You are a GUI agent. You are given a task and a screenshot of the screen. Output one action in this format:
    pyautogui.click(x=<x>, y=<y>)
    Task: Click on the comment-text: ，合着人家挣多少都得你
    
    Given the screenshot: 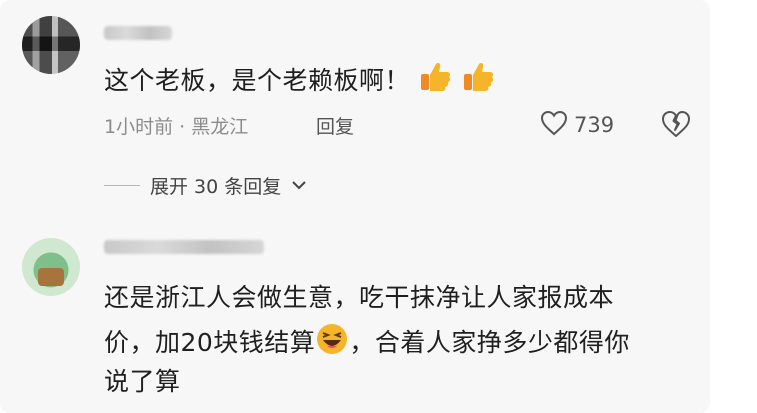 What is the action you would take?
    pyautogui.click(x=489, y=342)
    